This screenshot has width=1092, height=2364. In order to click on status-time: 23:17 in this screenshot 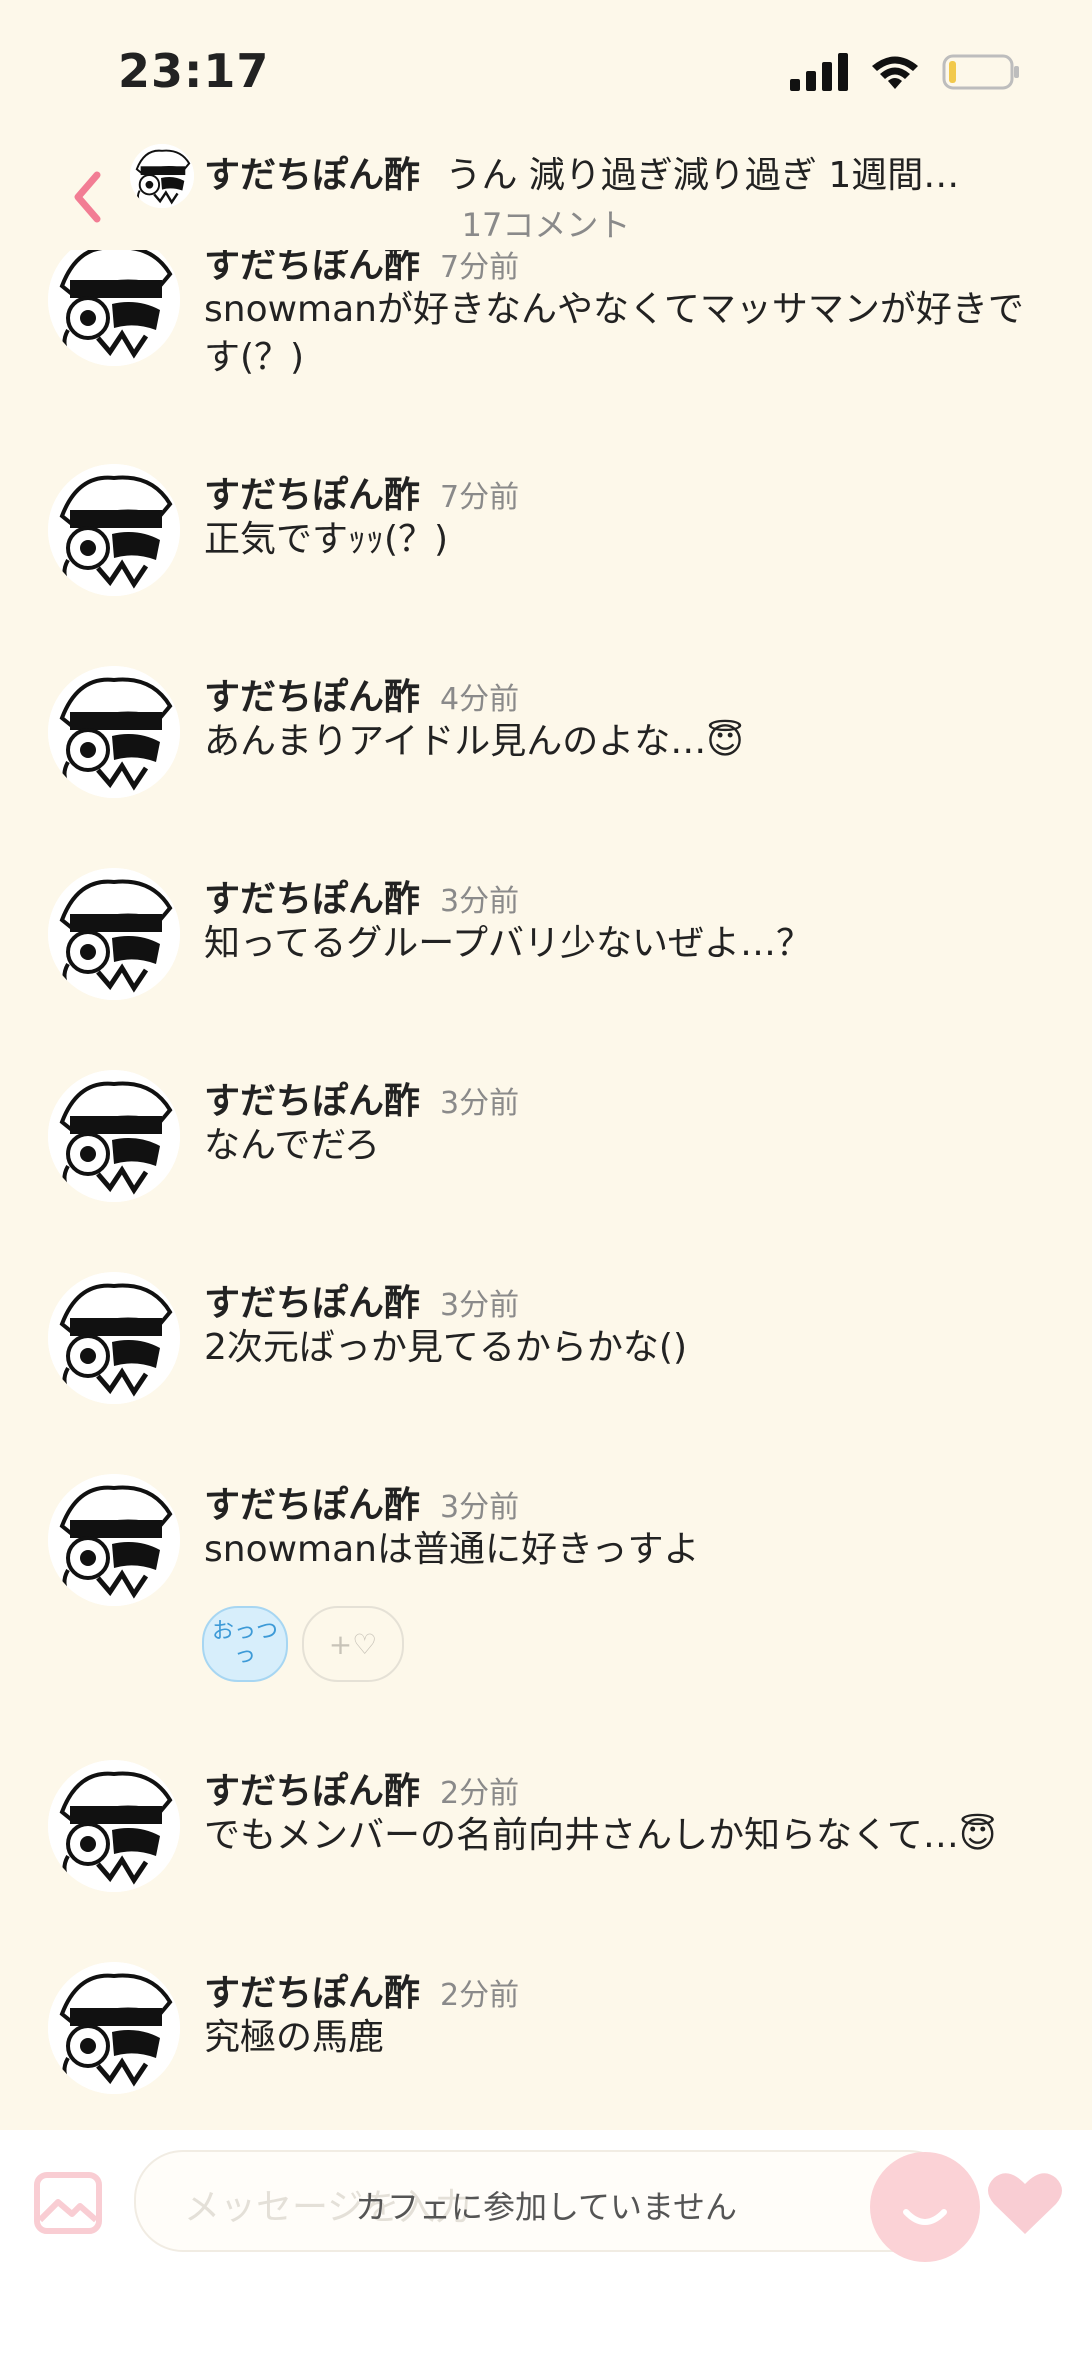, I will do `click(194, 71)`.